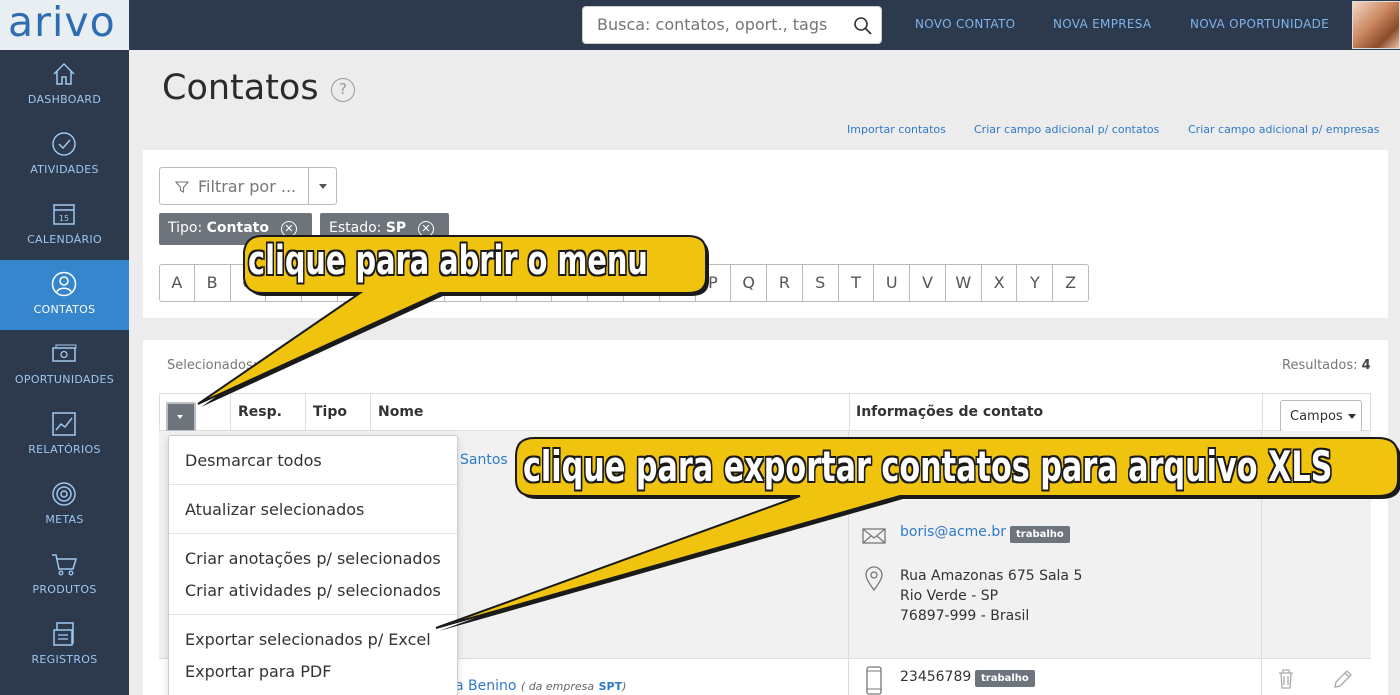 This screenshot has height=695, width=1400. Describe the element at coordinates (1376, 25) in the screenshot. I see `avatar` at that location.